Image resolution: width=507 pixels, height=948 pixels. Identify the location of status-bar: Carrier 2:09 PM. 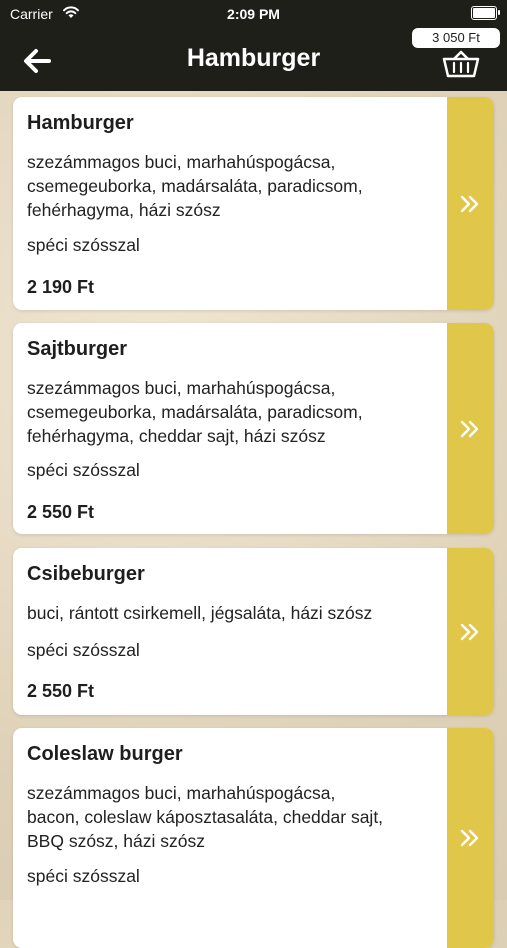
(253, 14).